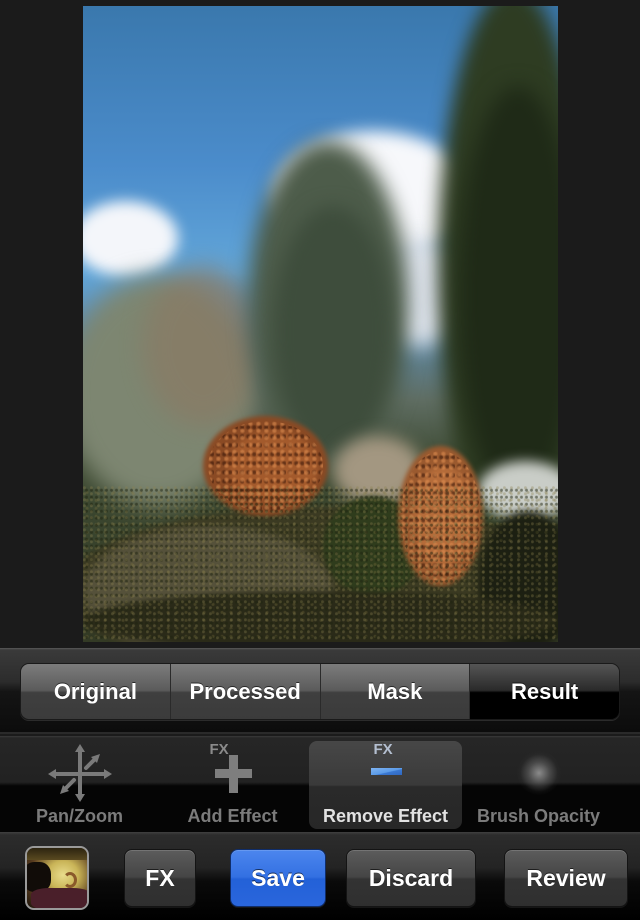 This screenshot has width=640, height=920. What do you see at coordinates (232, 816) in the screenshot?
I see `tool-label: Add Effect` at bounding box center [232, 816].